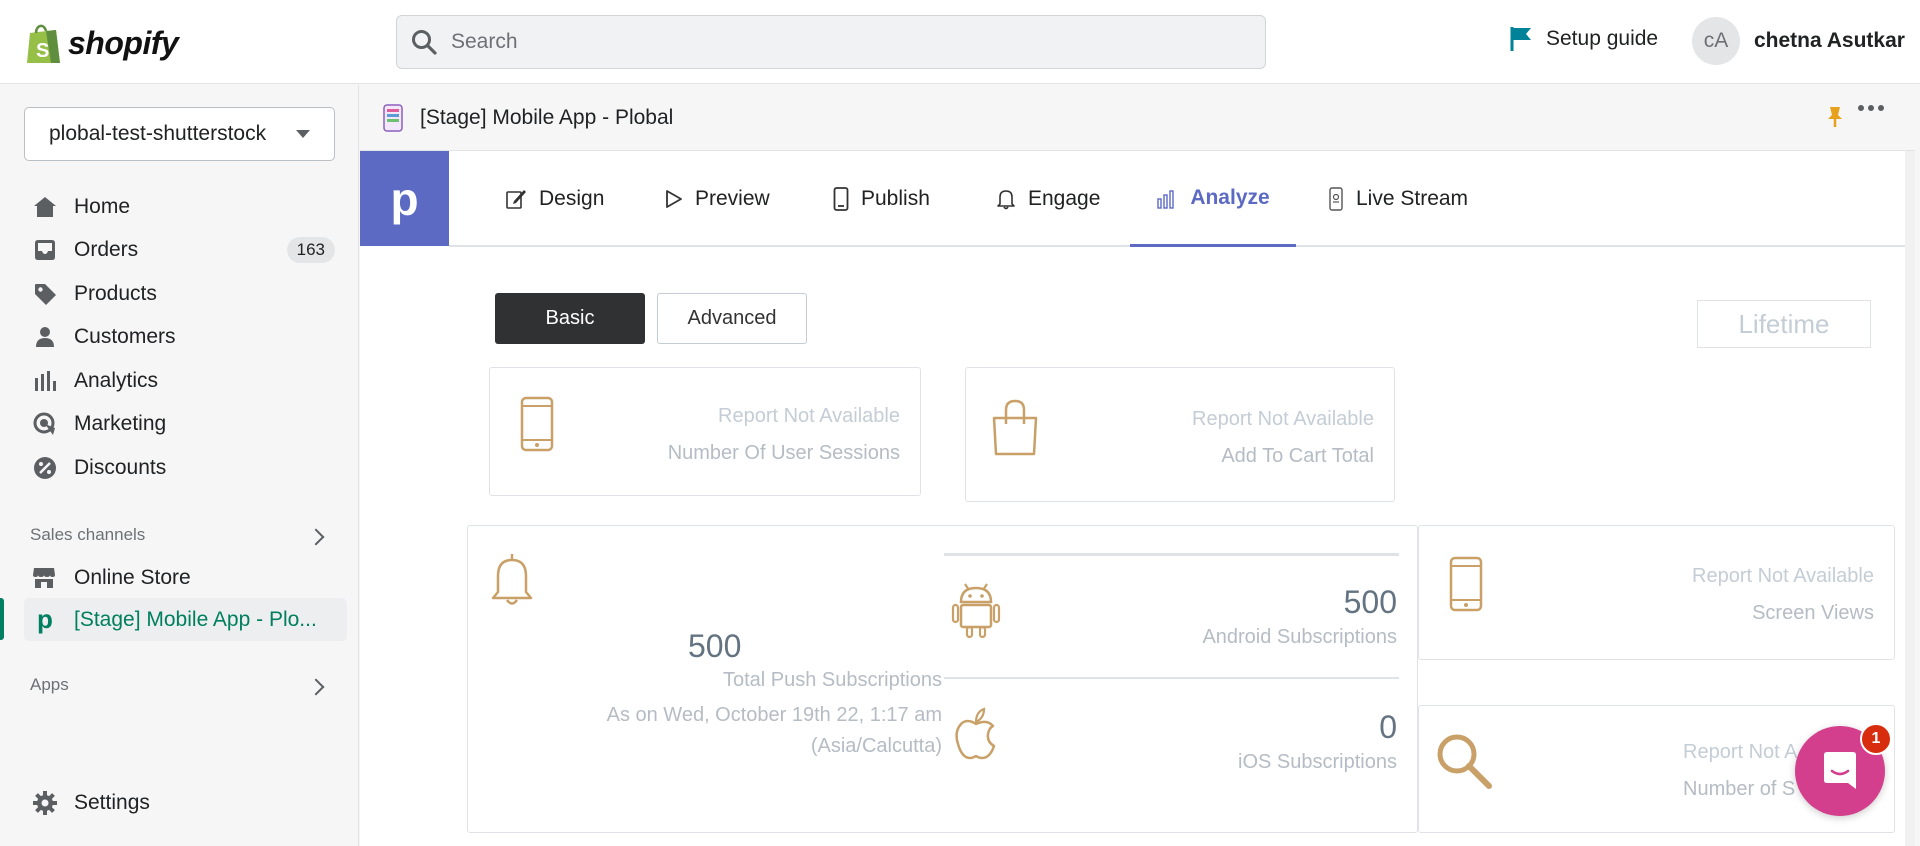 This screenshot has width=1920, height=846. Describe the element at coordinates (125, 337) in the screenshot. I see `nav-label: Customers` at that location.